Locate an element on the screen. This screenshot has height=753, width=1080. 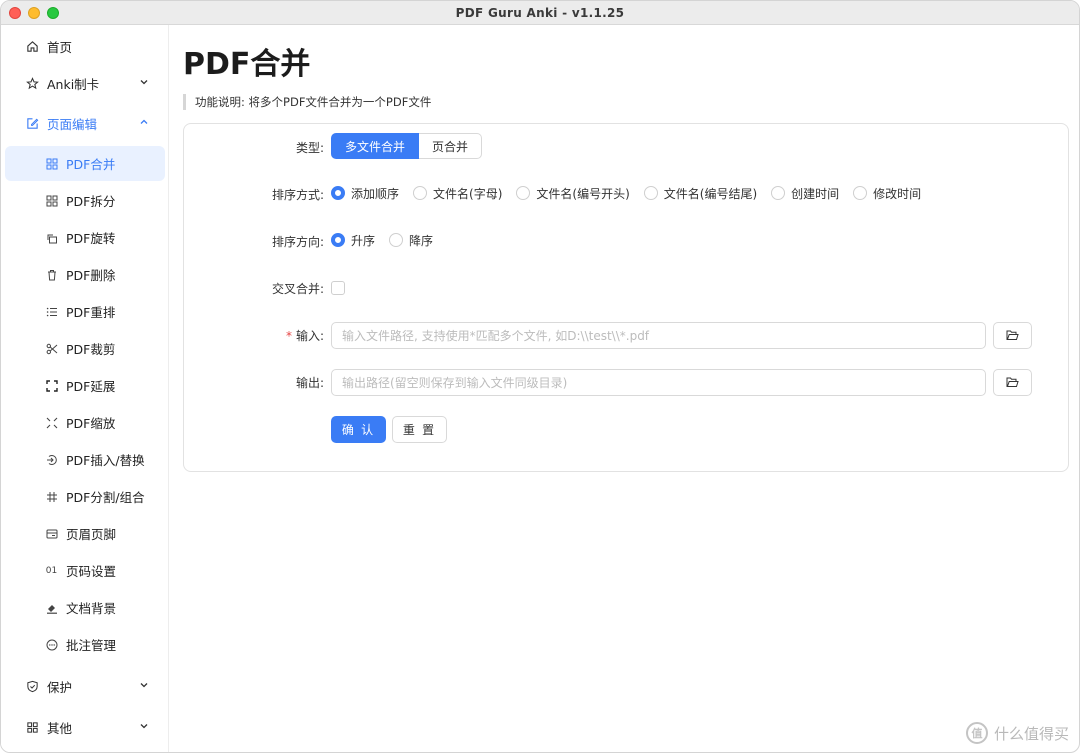
reset-button: 重 置 is located at coordinates (419, 429).